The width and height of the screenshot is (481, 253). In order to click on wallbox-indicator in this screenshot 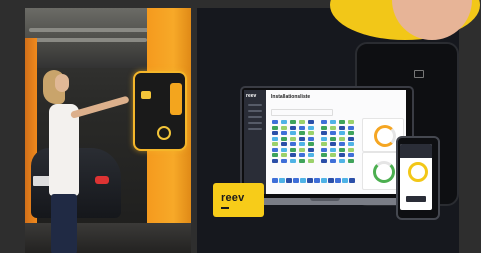, I will do `click(419, 74)`.